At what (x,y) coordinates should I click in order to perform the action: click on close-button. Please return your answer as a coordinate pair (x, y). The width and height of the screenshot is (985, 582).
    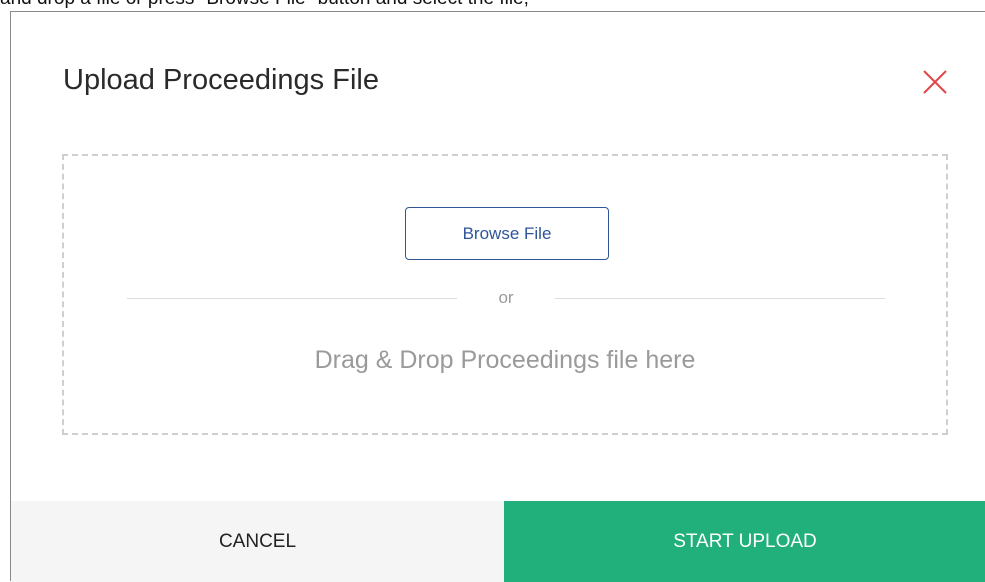
    Looking at the image, I should click on (935, 82).